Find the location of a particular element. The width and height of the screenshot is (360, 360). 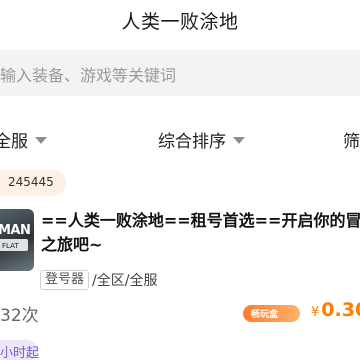

listing-title: ==人类一败涂地==租号首选==开启你的冒险之旅吧~ is located at coordinates (200, 233).